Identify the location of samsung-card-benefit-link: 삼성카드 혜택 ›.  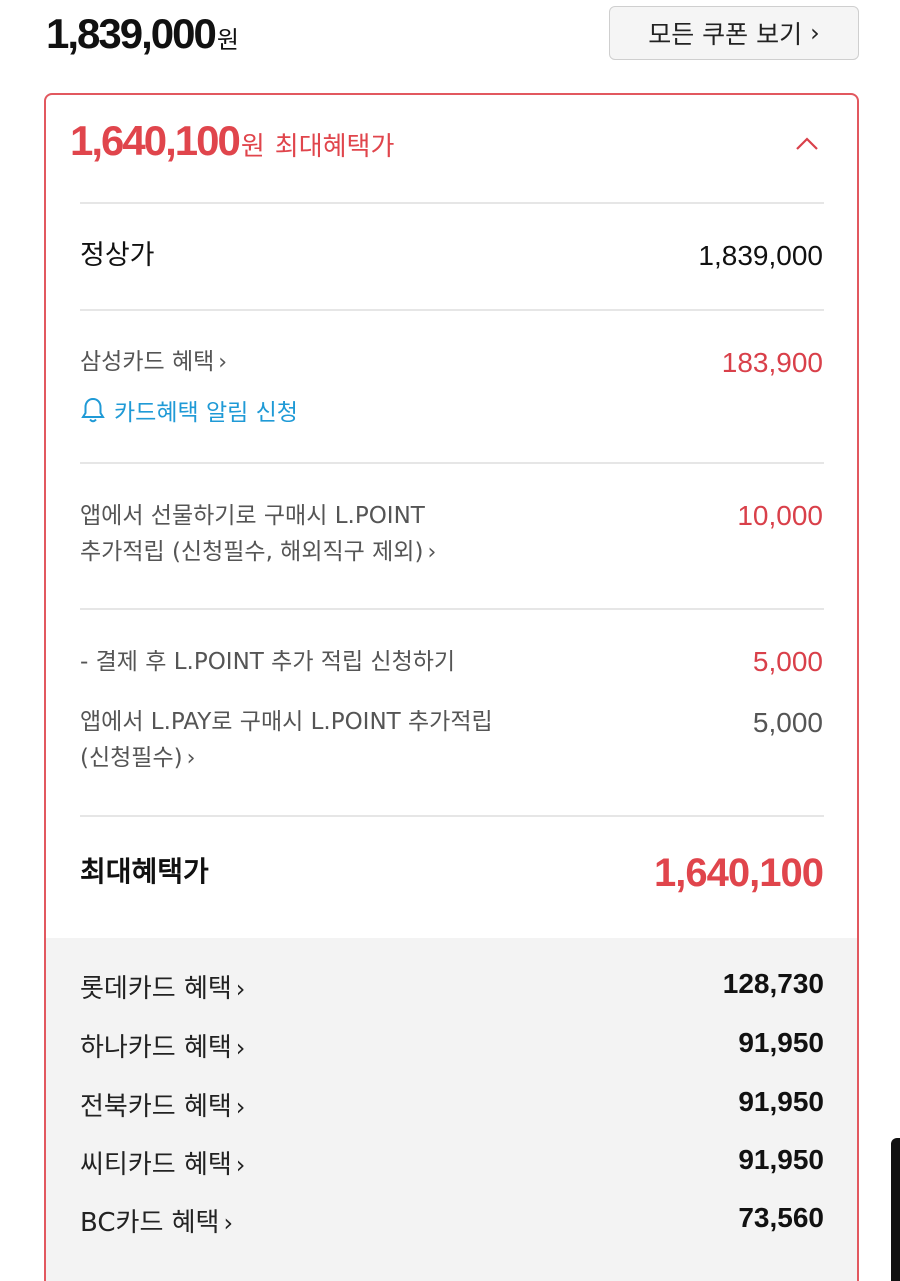
(153, 363).